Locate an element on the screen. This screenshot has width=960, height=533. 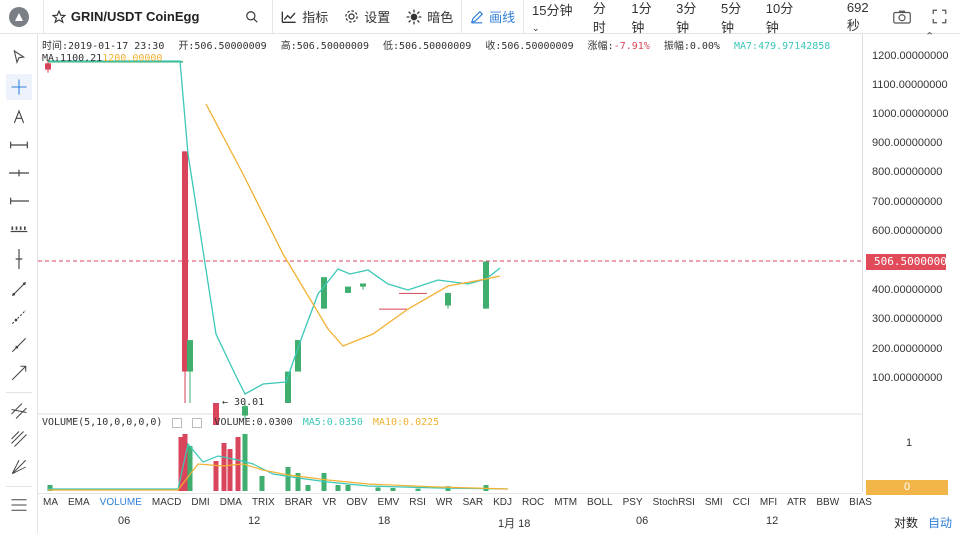
indicator-tab-roc: ROC is located at coordinates (533, 502).